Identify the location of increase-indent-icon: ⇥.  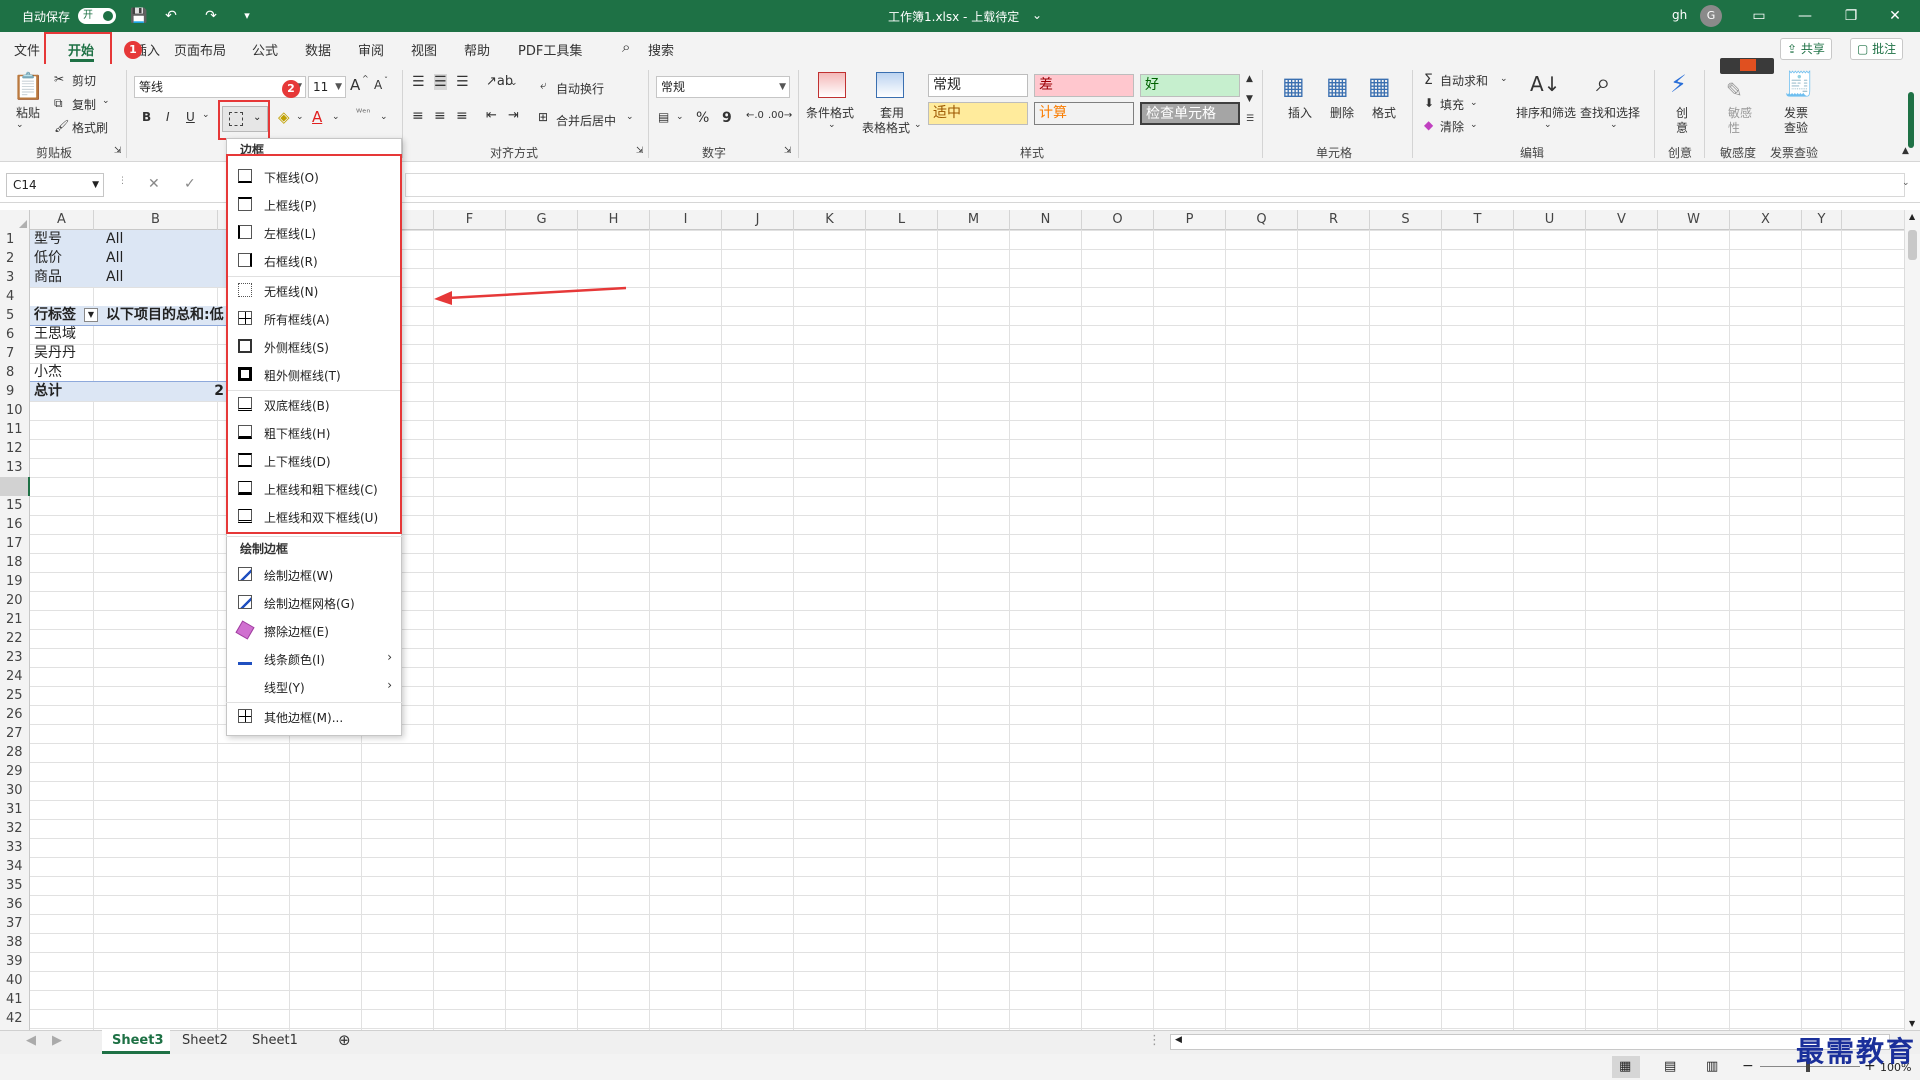
(513, 115).